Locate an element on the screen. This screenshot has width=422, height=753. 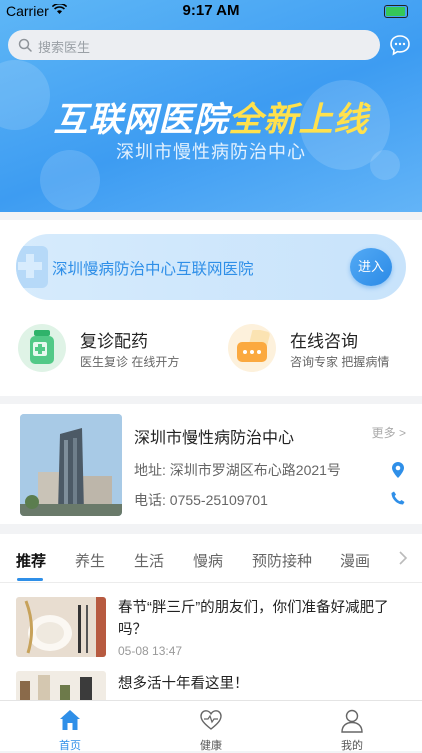
category-tabs: 推荐 养生 生活 慢病 预防接种 漫画 is located at coordinates (211, 558).